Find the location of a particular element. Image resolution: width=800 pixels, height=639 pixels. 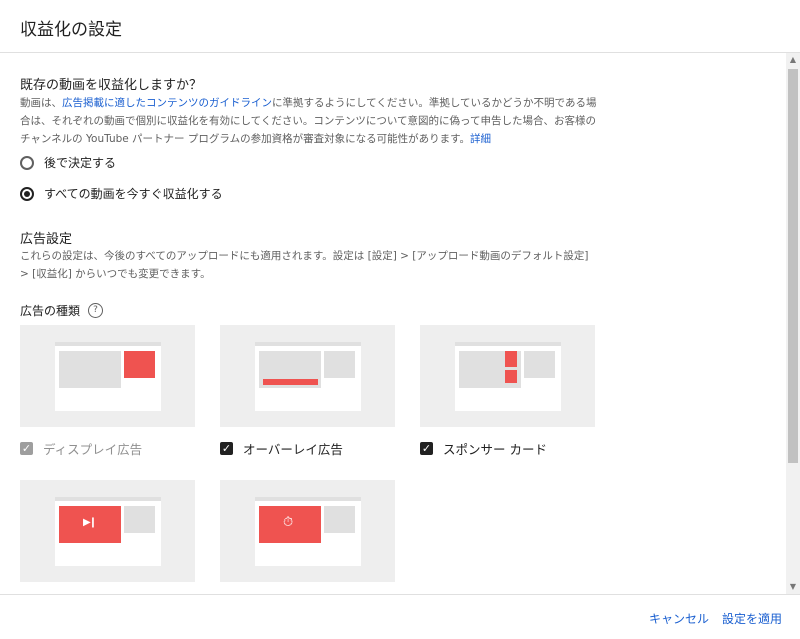

cancel-button: キャンセル is located at coordinates (679, 618).